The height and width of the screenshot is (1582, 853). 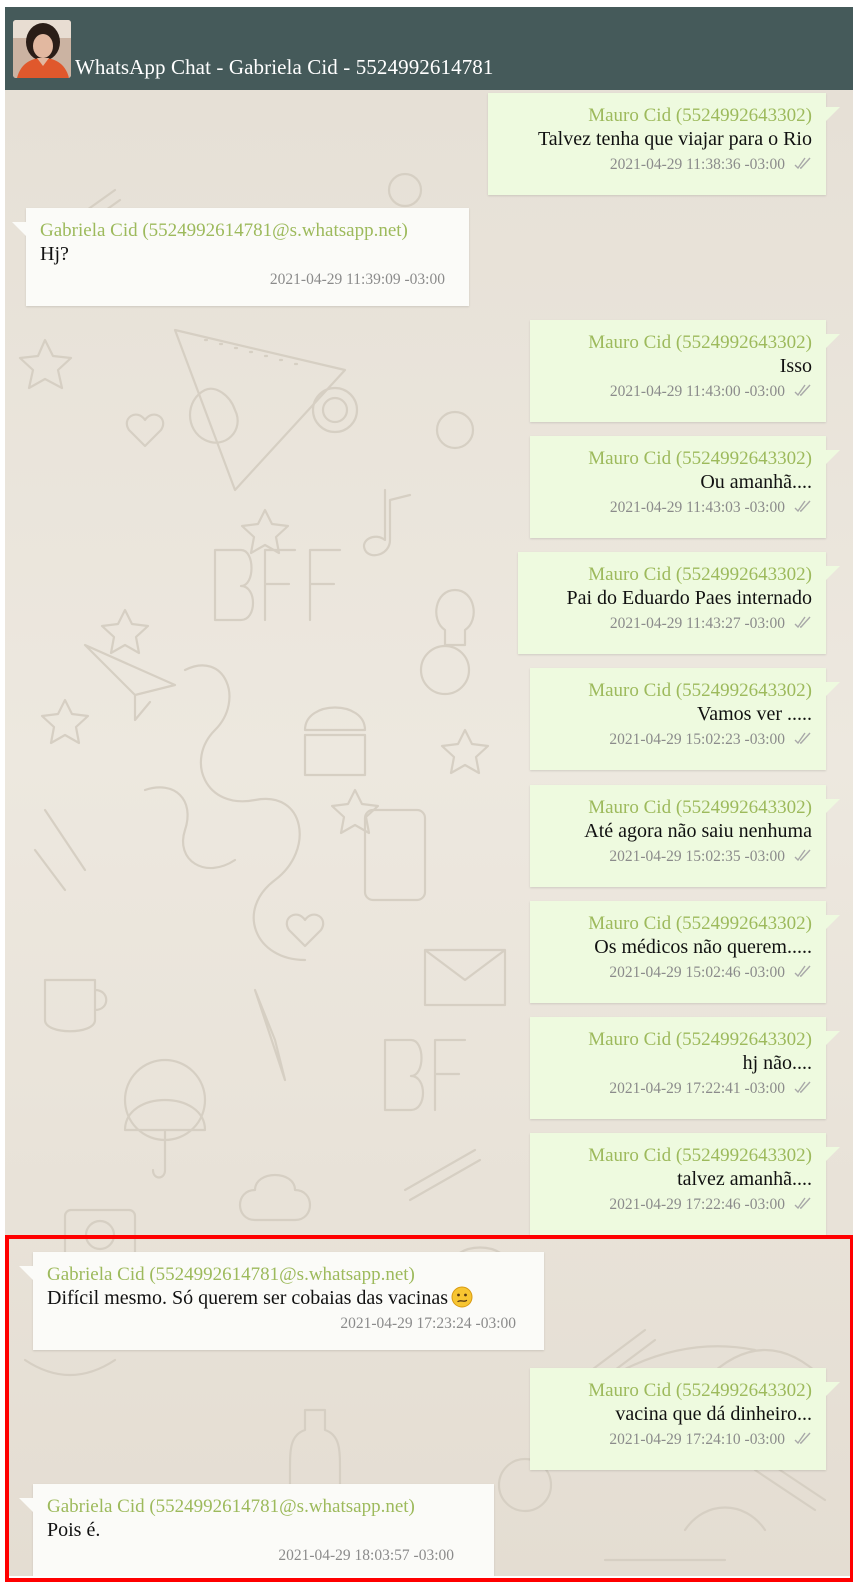 I want to click on timestamp: 2021-04-29 17:22:46 -03:00, so click(x=697, y=1204).